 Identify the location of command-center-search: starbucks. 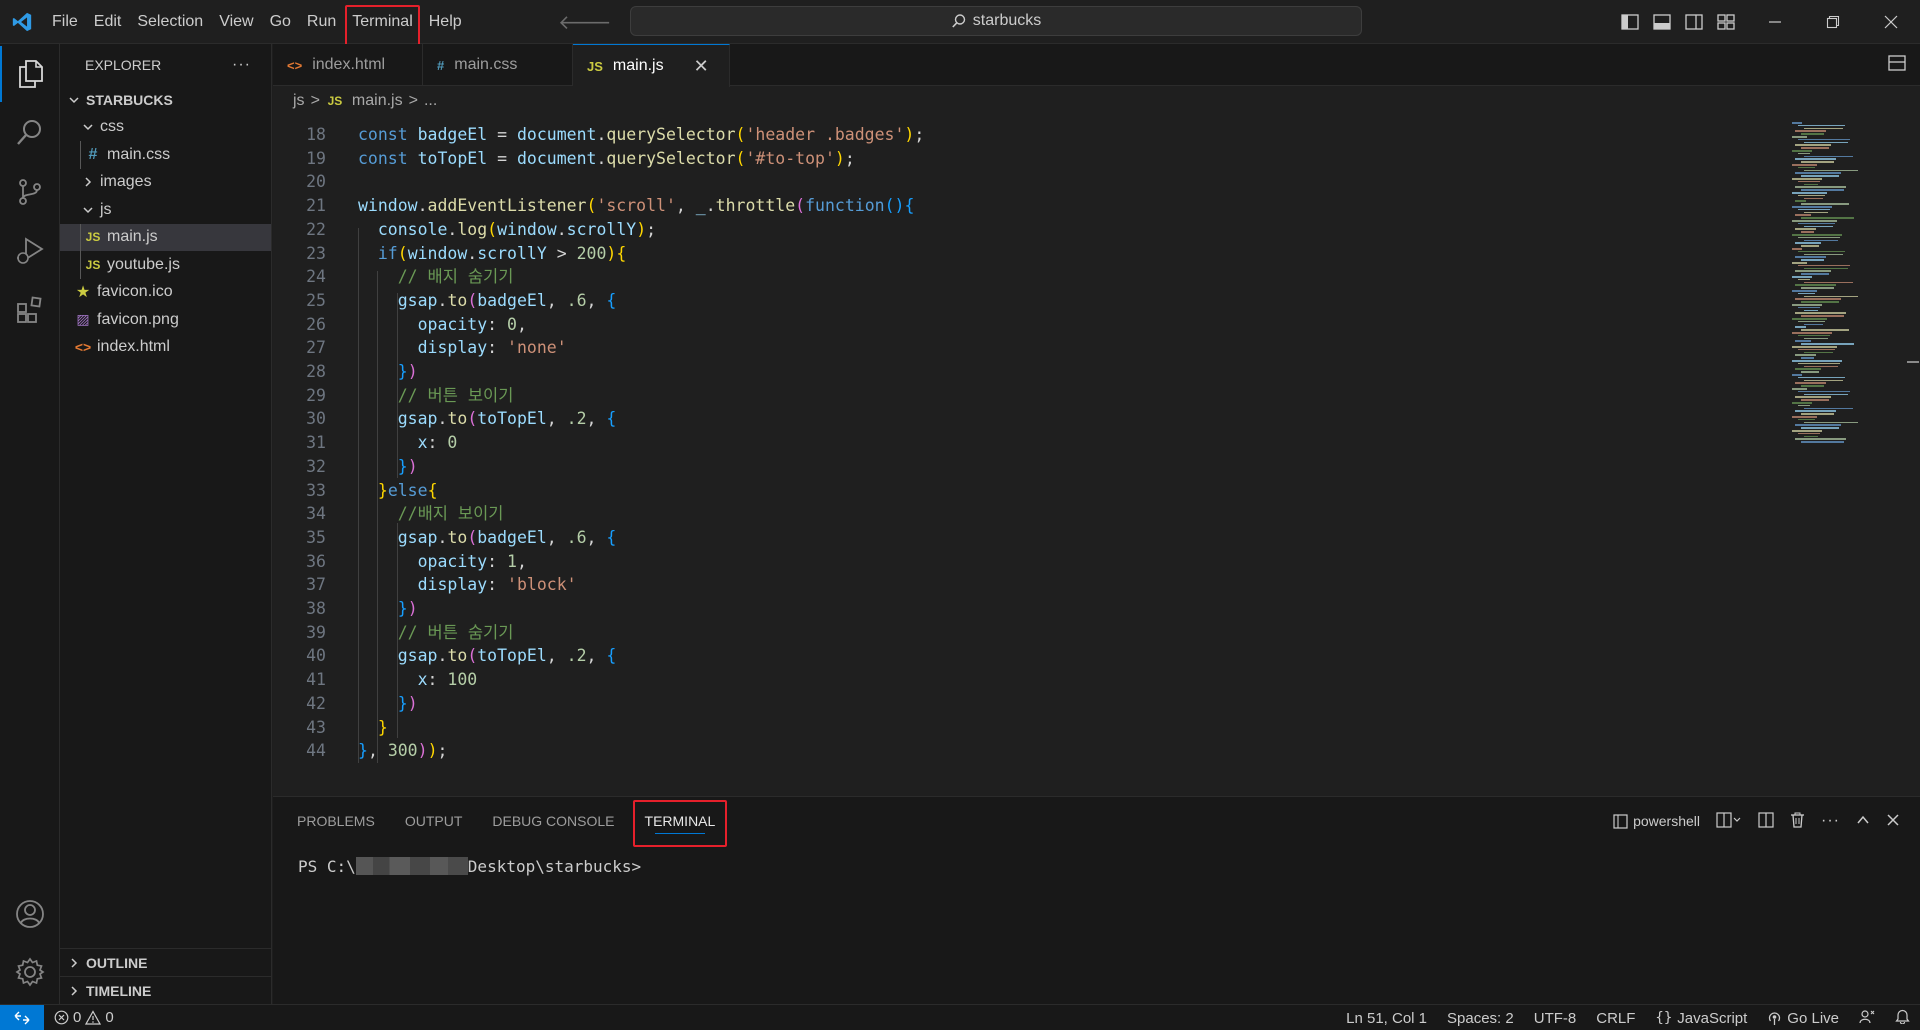
(996, 21).